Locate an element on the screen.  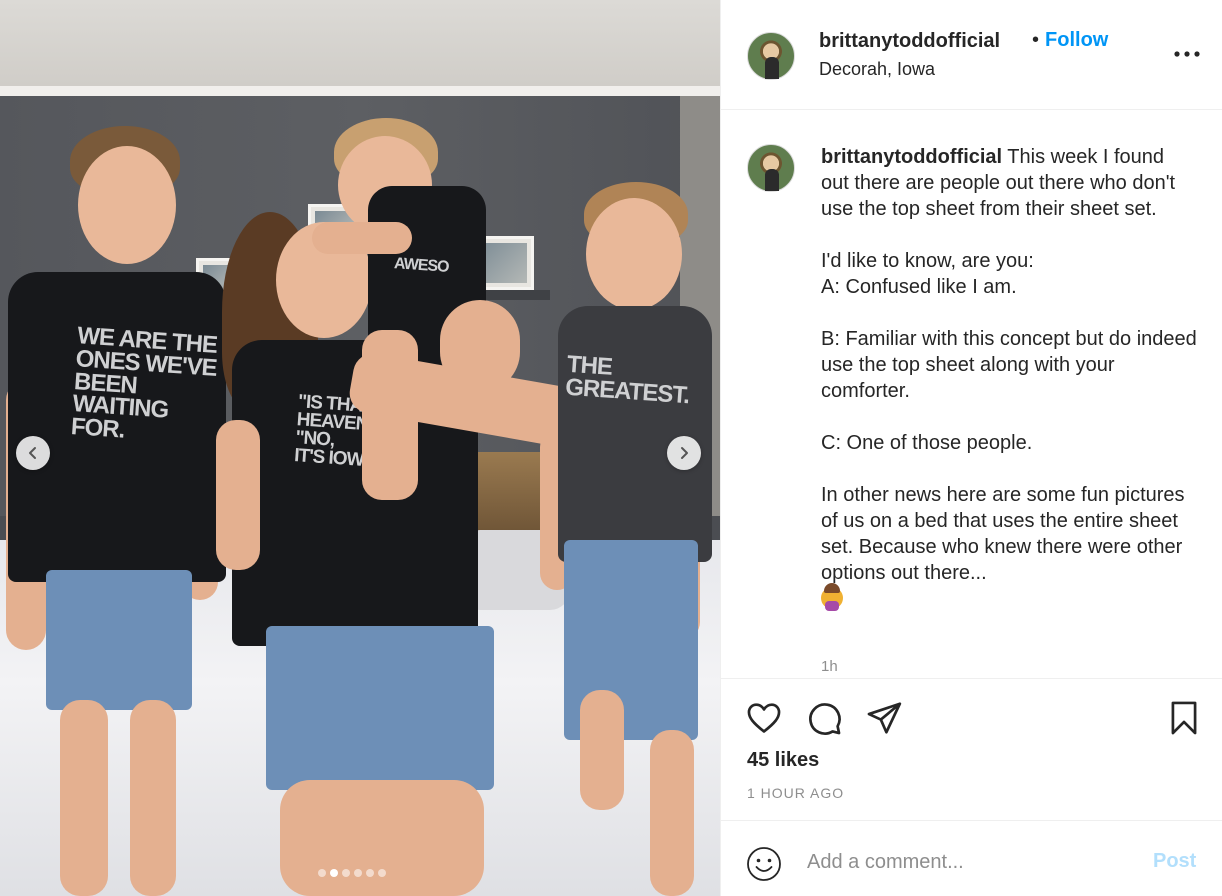
comment-icon is located at coordinates (824, 718).